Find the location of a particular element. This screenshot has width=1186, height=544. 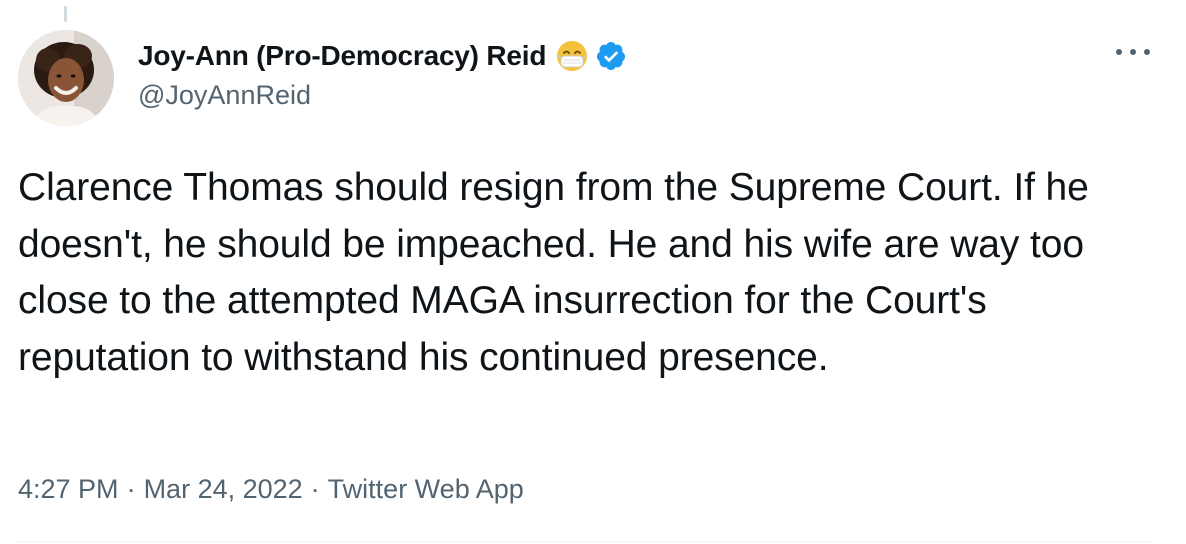

author-name-row: Joy-Ann (Pro-Democracy) Reid is located at coordinates (382, 56).